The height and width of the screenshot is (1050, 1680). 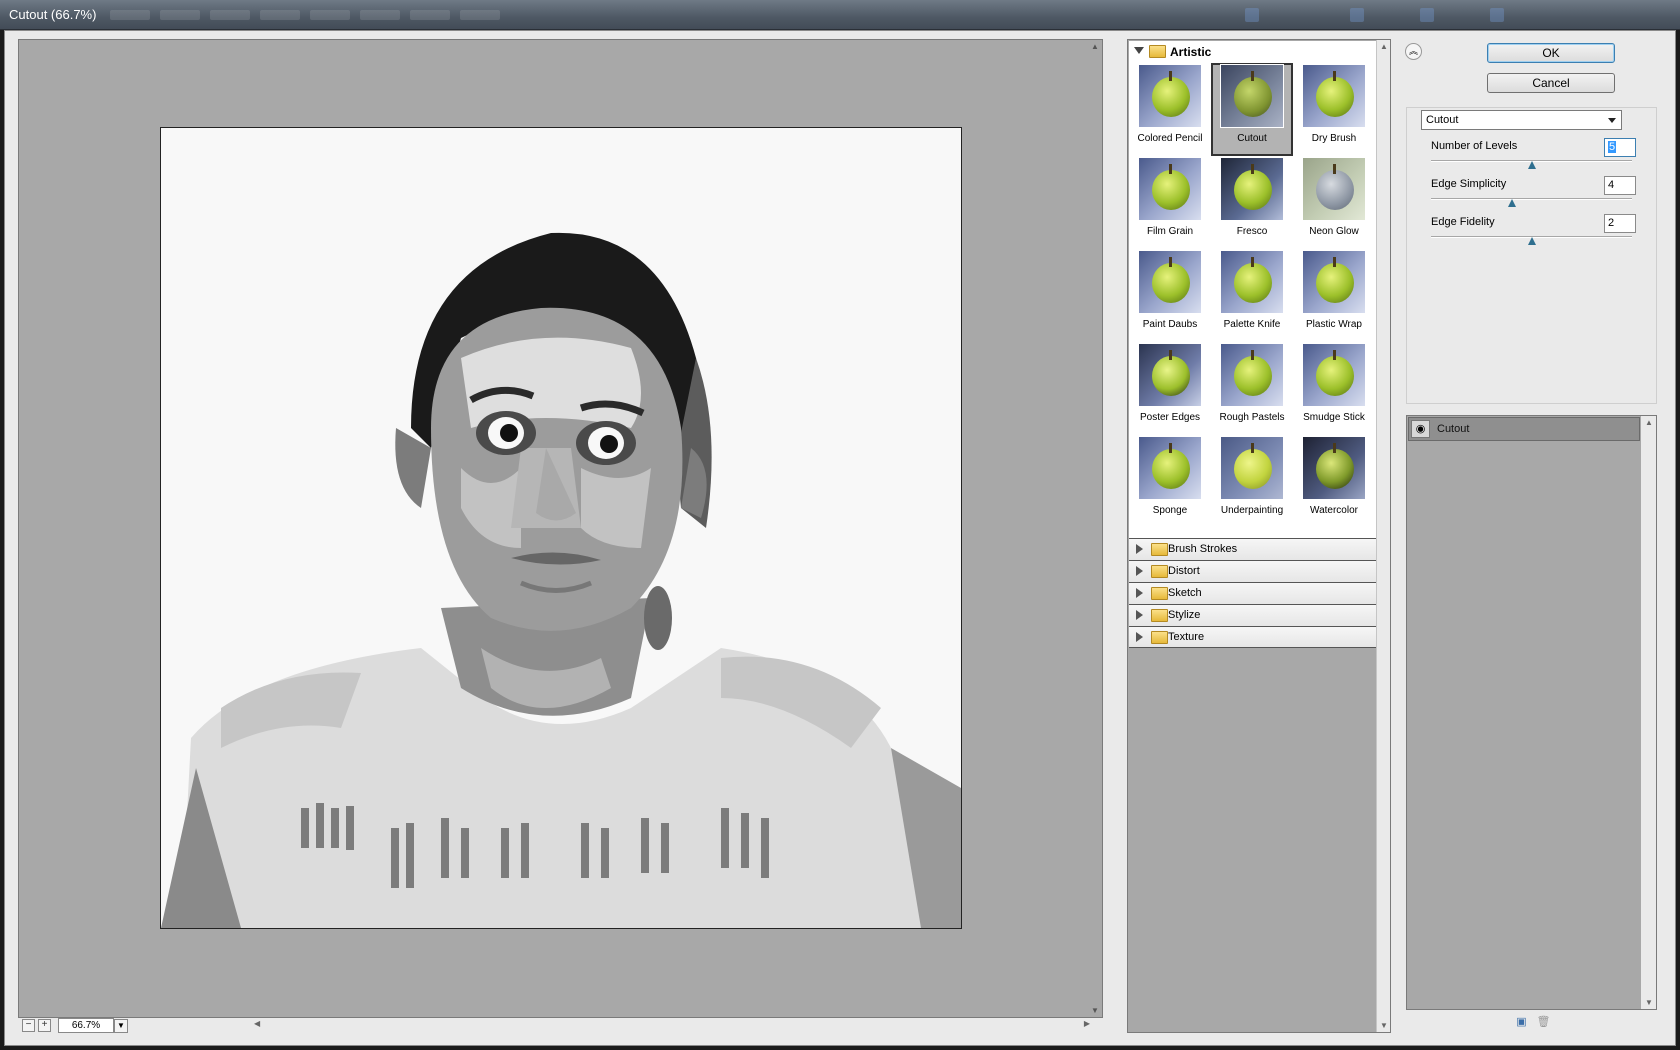 I want to click on zoom-bar: − + 66.7% ▼ ◀ ▶, so click(x=560, y=1026).